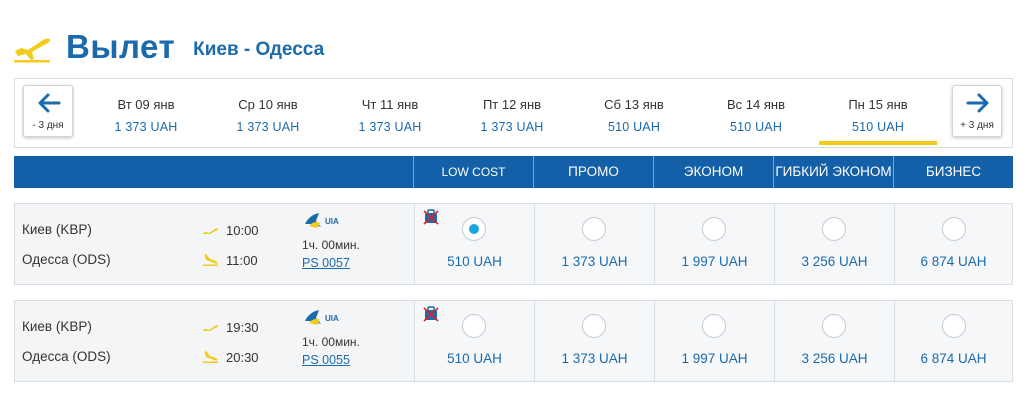 This screenshot has width=1030, height=416. Describe the element at coordinates (242, 230) in the screenshot. I see `departure-time: 10:00` at that location.